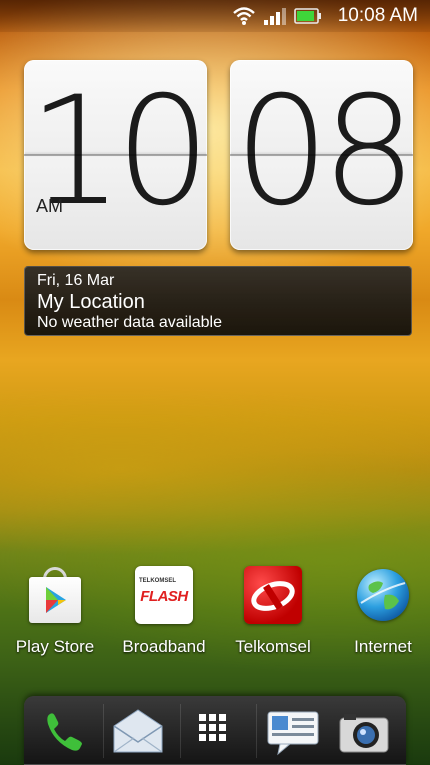  I want to click on phone-icon, so click(62, 731).